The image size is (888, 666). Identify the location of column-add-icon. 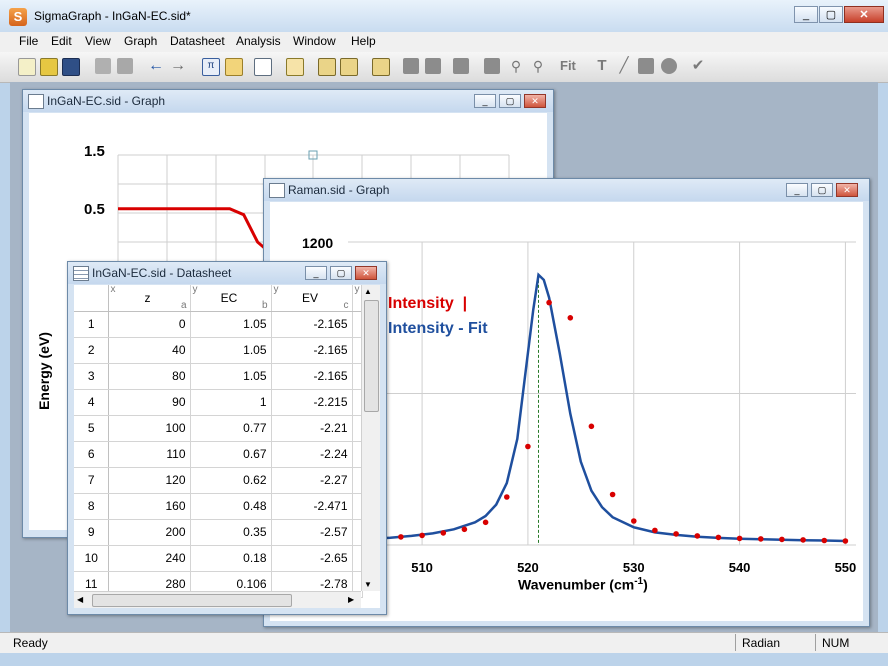
(381, 67).